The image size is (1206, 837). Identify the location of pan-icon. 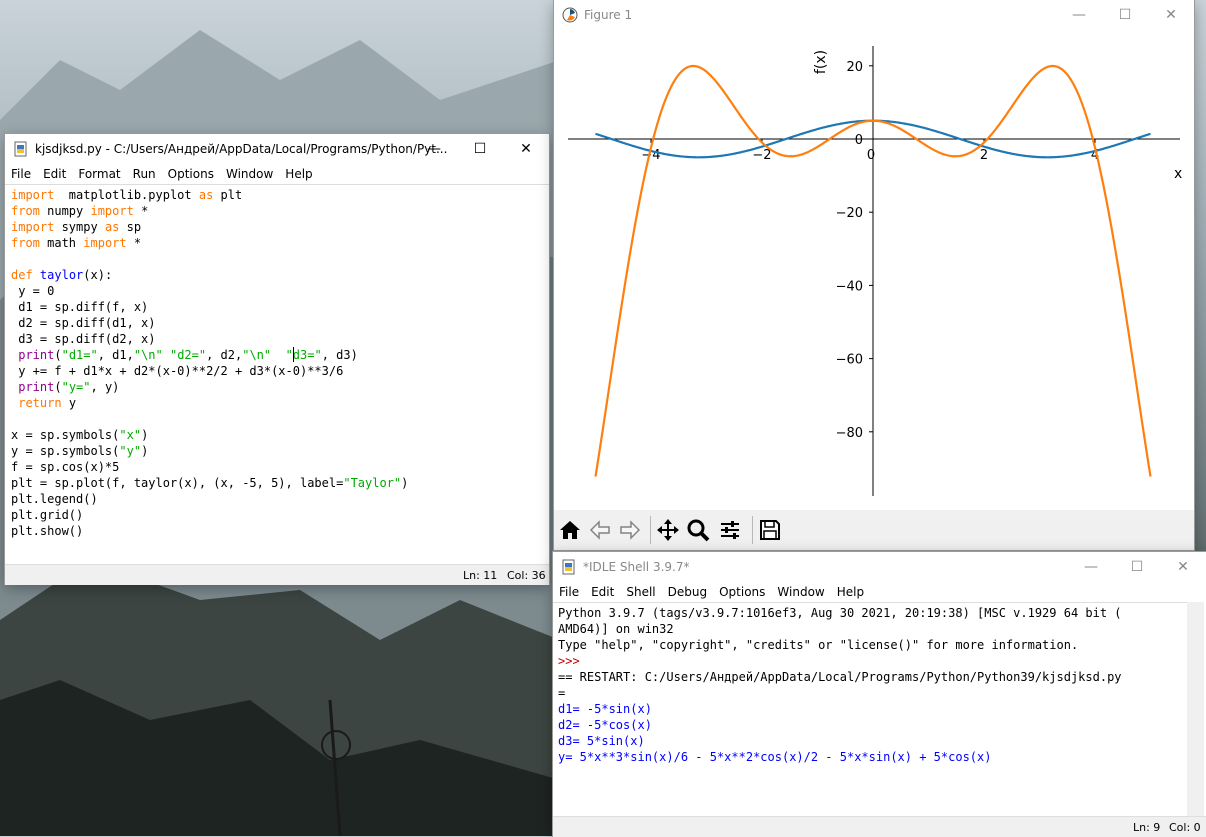
(668, 530).